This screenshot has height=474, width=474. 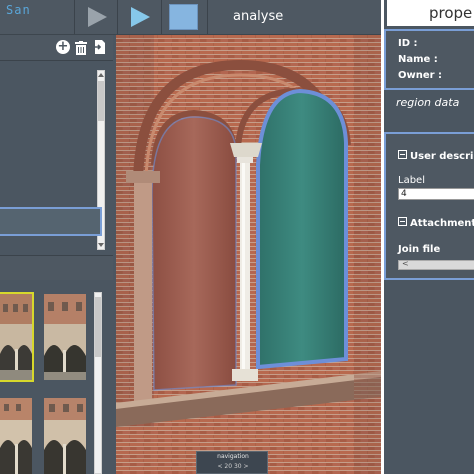 I want to click on attachment-section: Attachment, so click(x=436, y=223).